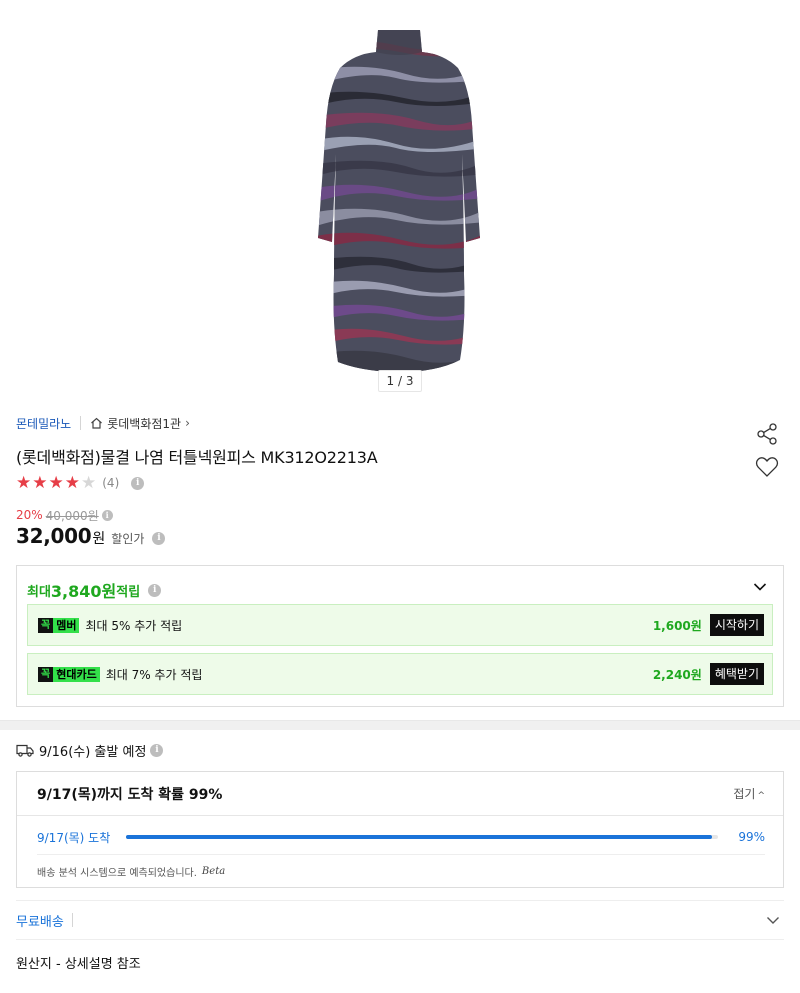 The height and width of the screenshot is (993, 800). Describe the element at coordinates (400, 674) in the screenshot. I see `benefit-row-card: 꼭 현대카드 최대 7% 추가 적립 2,240원 혜택받기` at that location.